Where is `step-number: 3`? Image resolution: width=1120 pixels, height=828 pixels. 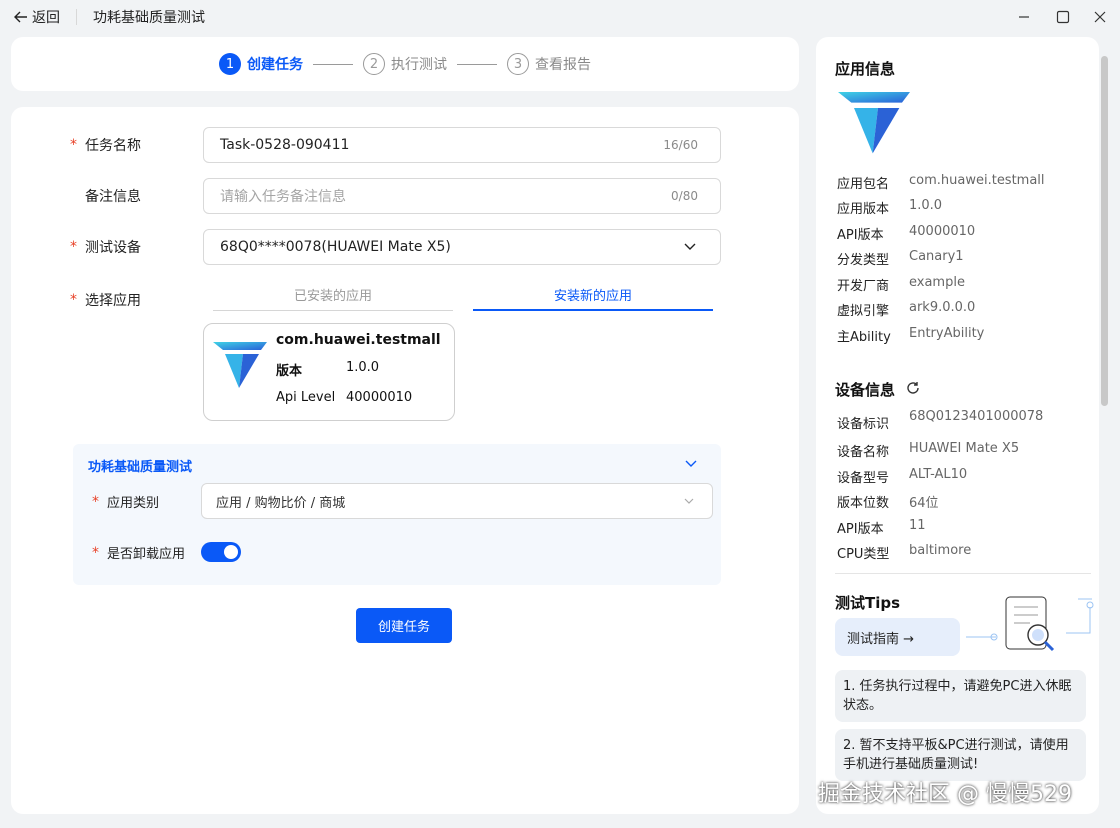 step-number: 3 is located at coordinates (518, 64).